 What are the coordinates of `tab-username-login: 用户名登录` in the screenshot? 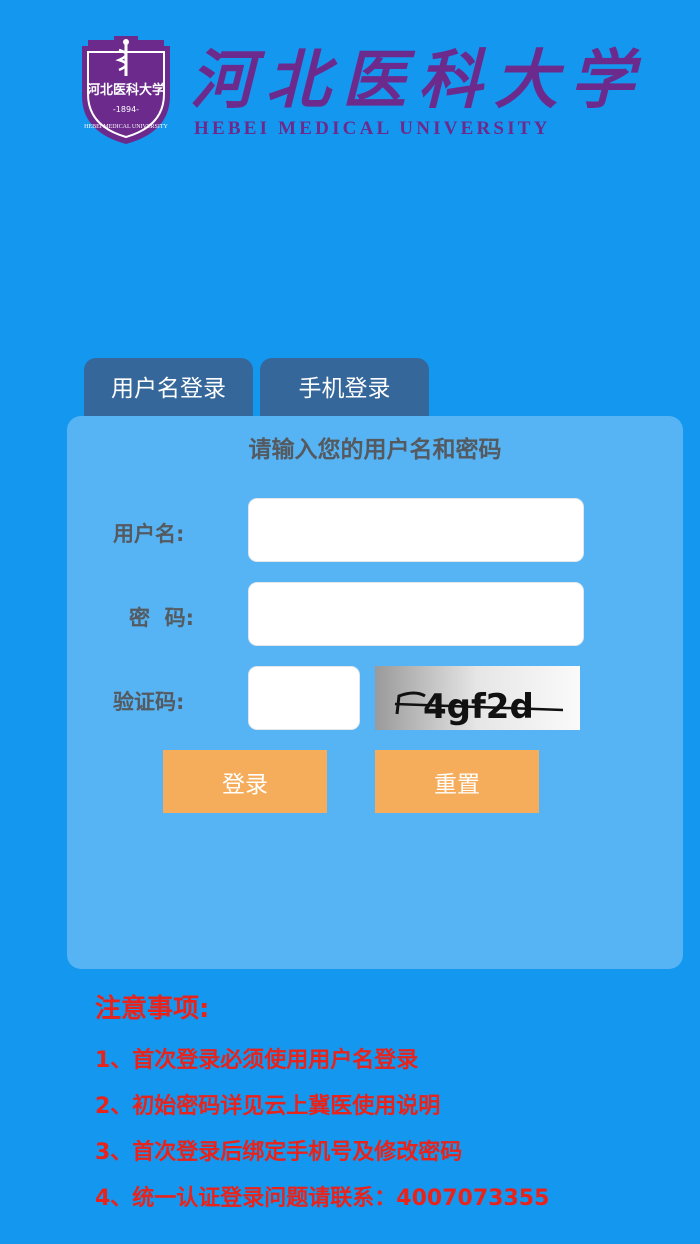 It's located at (168, 387).